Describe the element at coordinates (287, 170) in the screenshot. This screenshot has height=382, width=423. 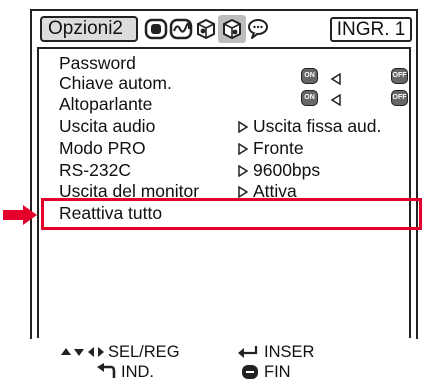
I see `rs232c-value-text: 9600bps` at that location.